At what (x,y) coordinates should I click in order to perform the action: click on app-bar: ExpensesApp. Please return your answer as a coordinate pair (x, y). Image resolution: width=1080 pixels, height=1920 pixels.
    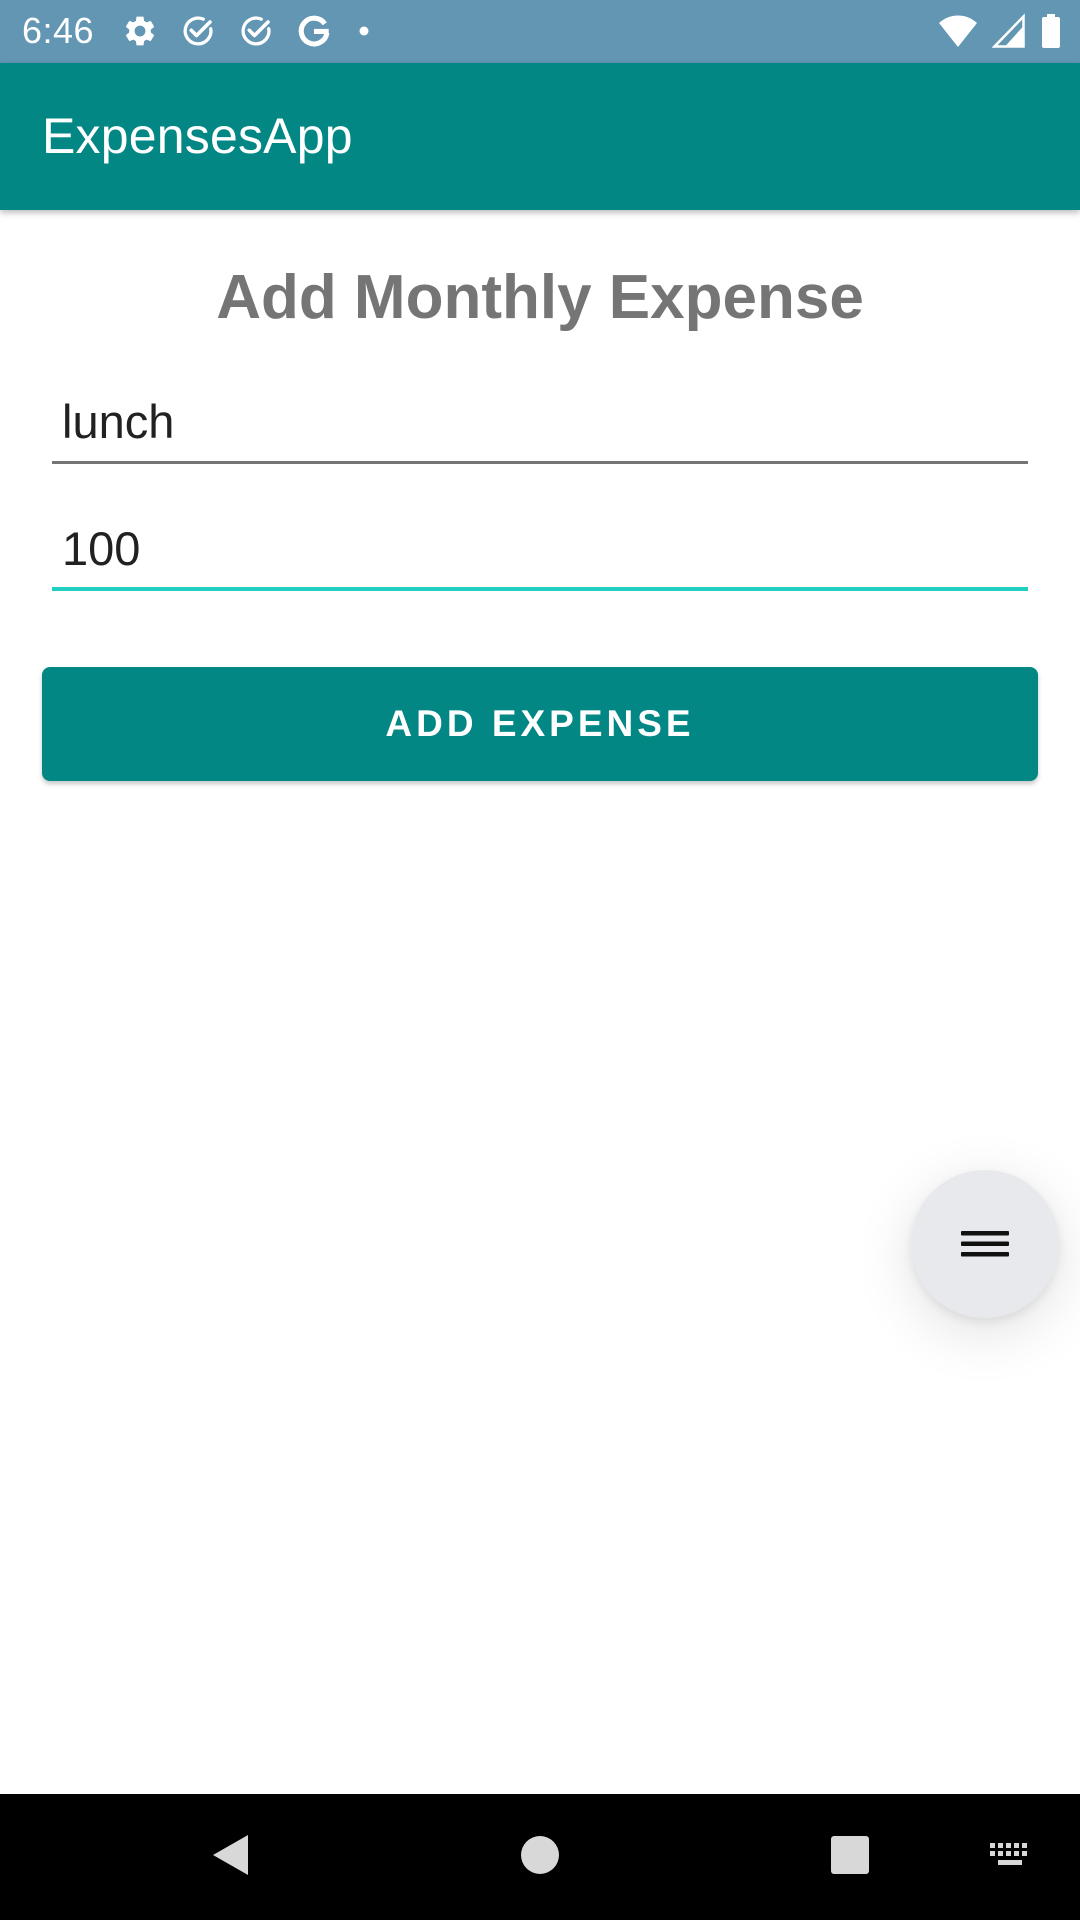
    Looking at the image, I should click on (540, 136).